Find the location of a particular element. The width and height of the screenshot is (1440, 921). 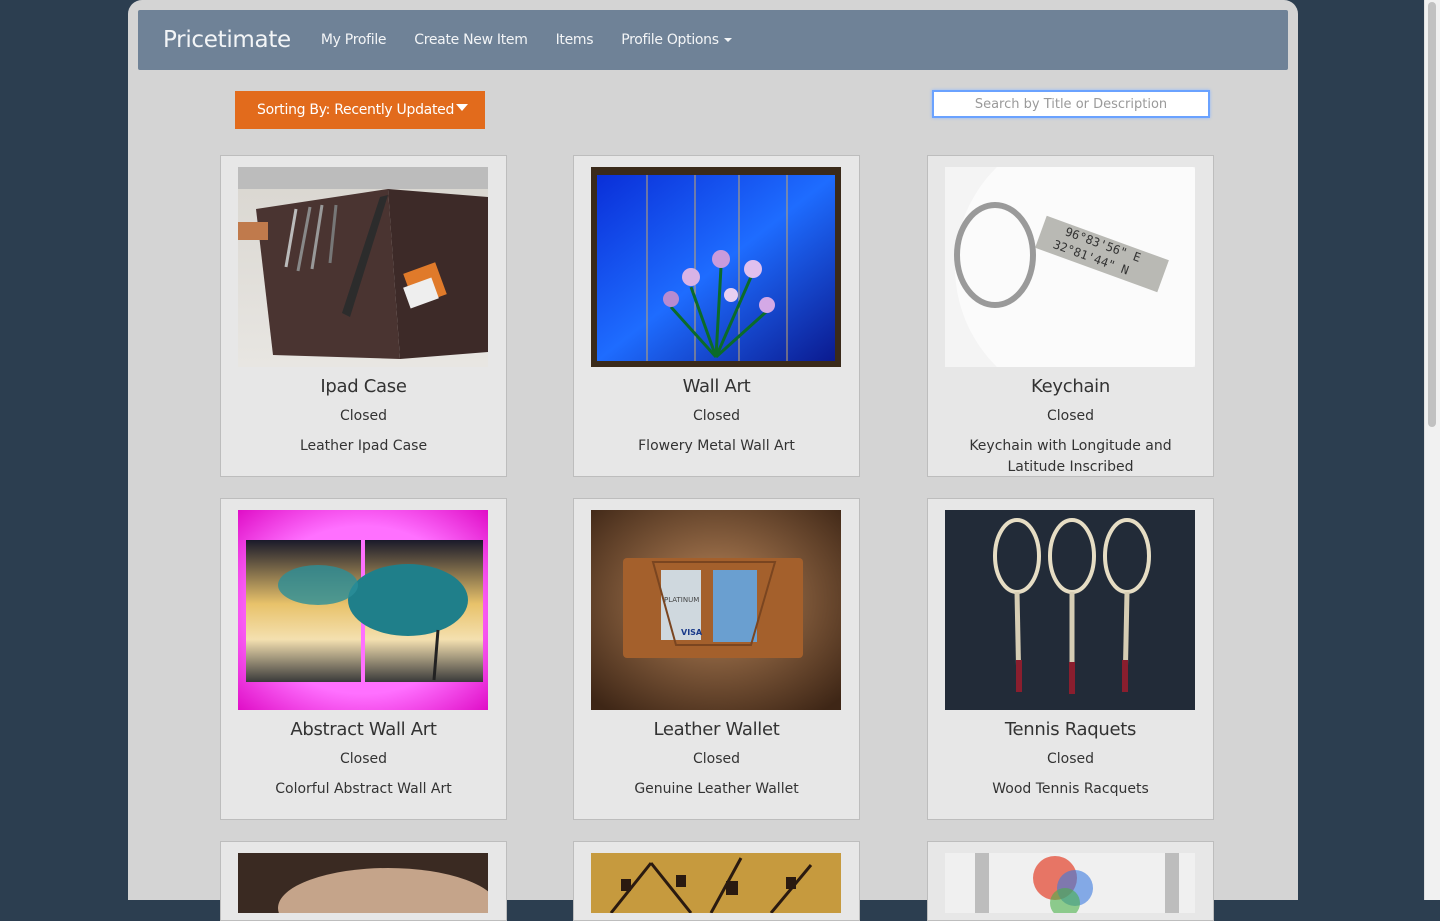

item-description: Leather Ipad Case is located at coordinates (363, 446).